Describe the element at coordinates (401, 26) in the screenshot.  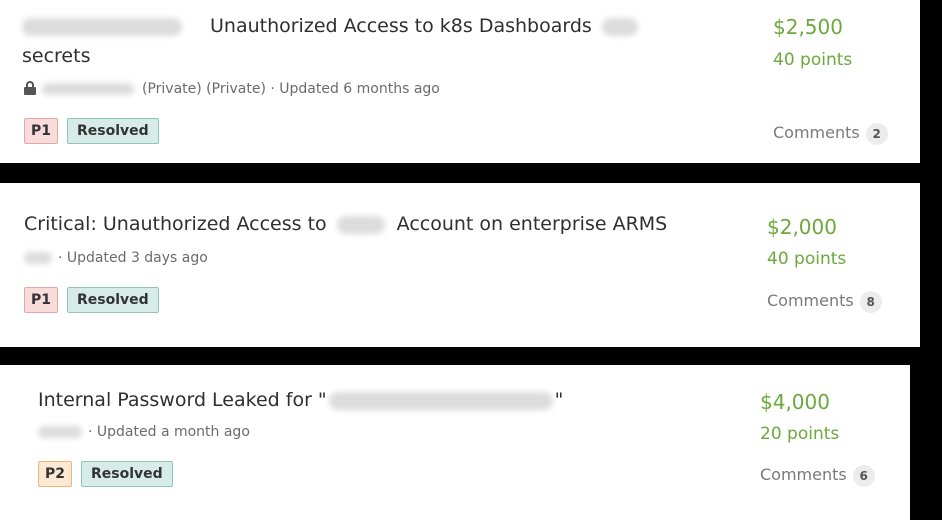
I see `report-title-text: Unauthorized Access to k8s Dashboards` at that location.